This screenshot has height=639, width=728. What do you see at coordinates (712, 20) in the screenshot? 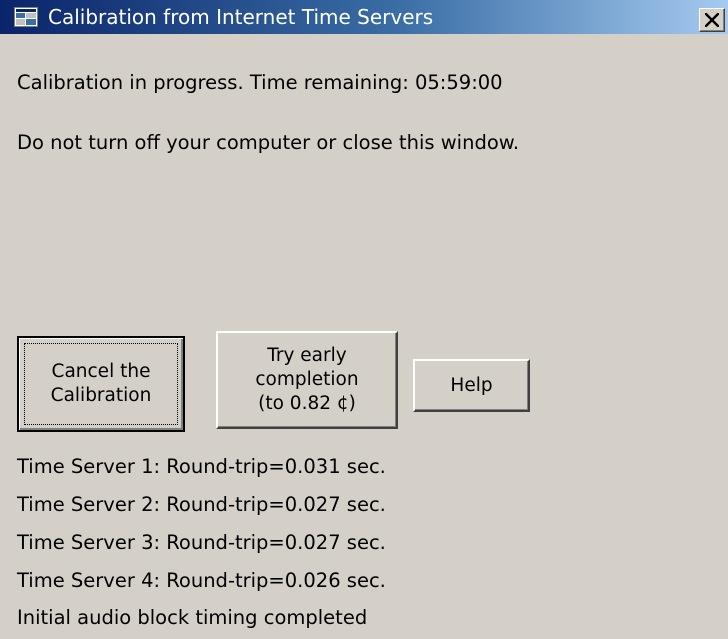
I see `close-button` at bounding box center [712, 20].